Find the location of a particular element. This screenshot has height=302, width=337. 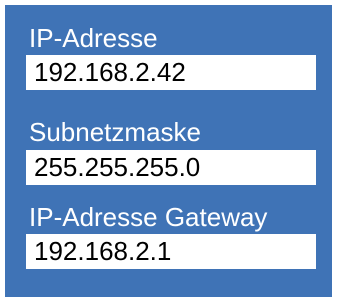

ip-address-field: 192.168.2.42 is located at coordinates (171, 72).